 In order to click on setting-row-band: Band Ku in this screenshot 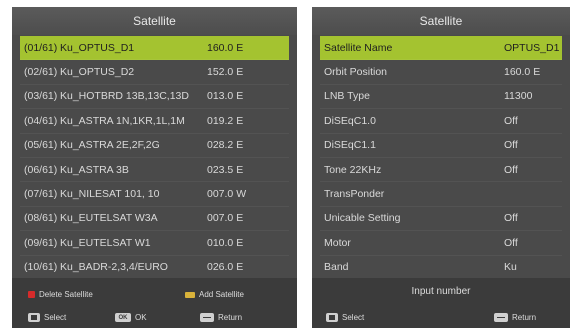, I will do `click(441, 268)`.